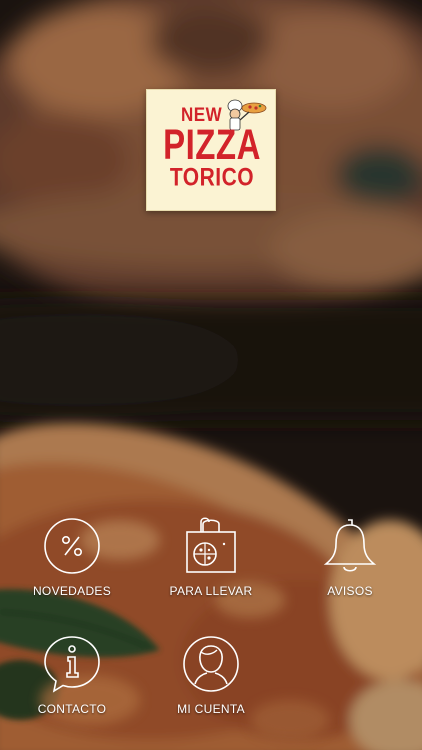 The height and width of the screenshot is (750, 422). I want to click on menu-label: AVISOS, so click(350, 591).